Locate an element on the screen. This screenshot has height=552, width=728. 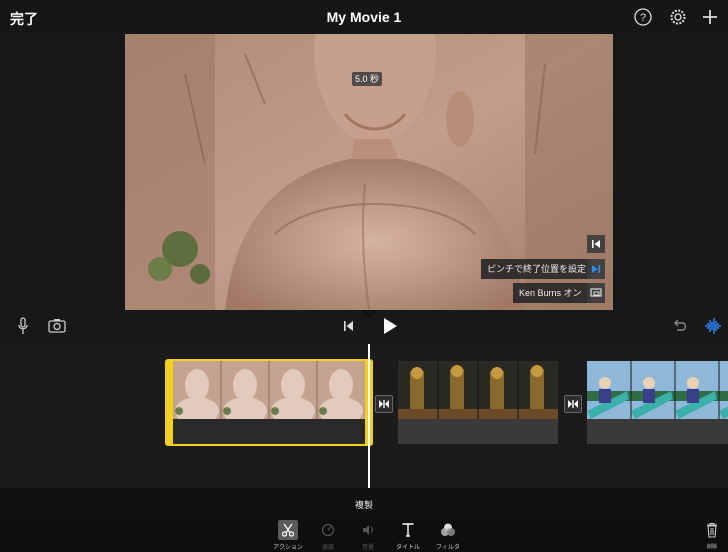
speedometer-icon is located at coordinates (328, 530).